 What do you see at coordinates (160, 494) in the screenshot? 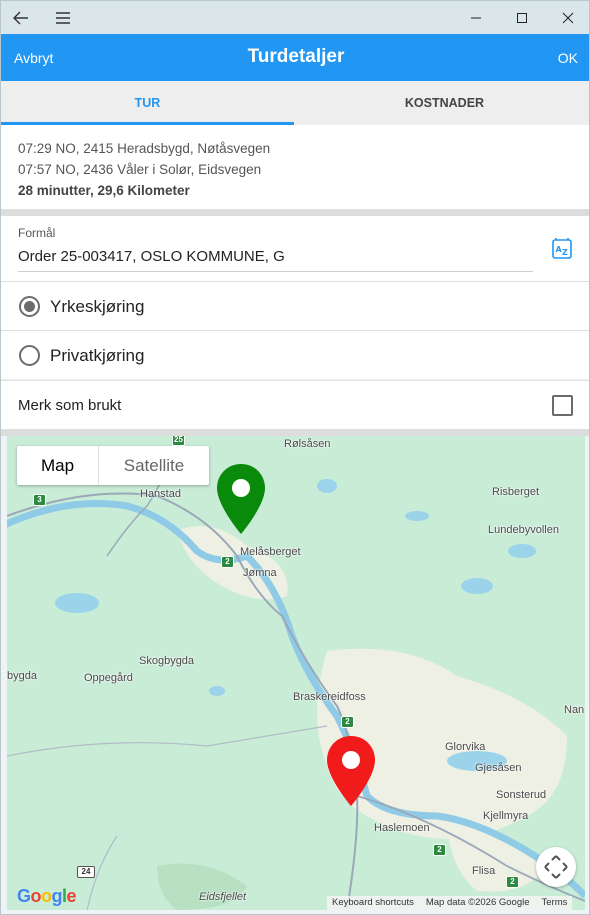
I see `map-label: Hanstad` at bounding box center [160, 494].